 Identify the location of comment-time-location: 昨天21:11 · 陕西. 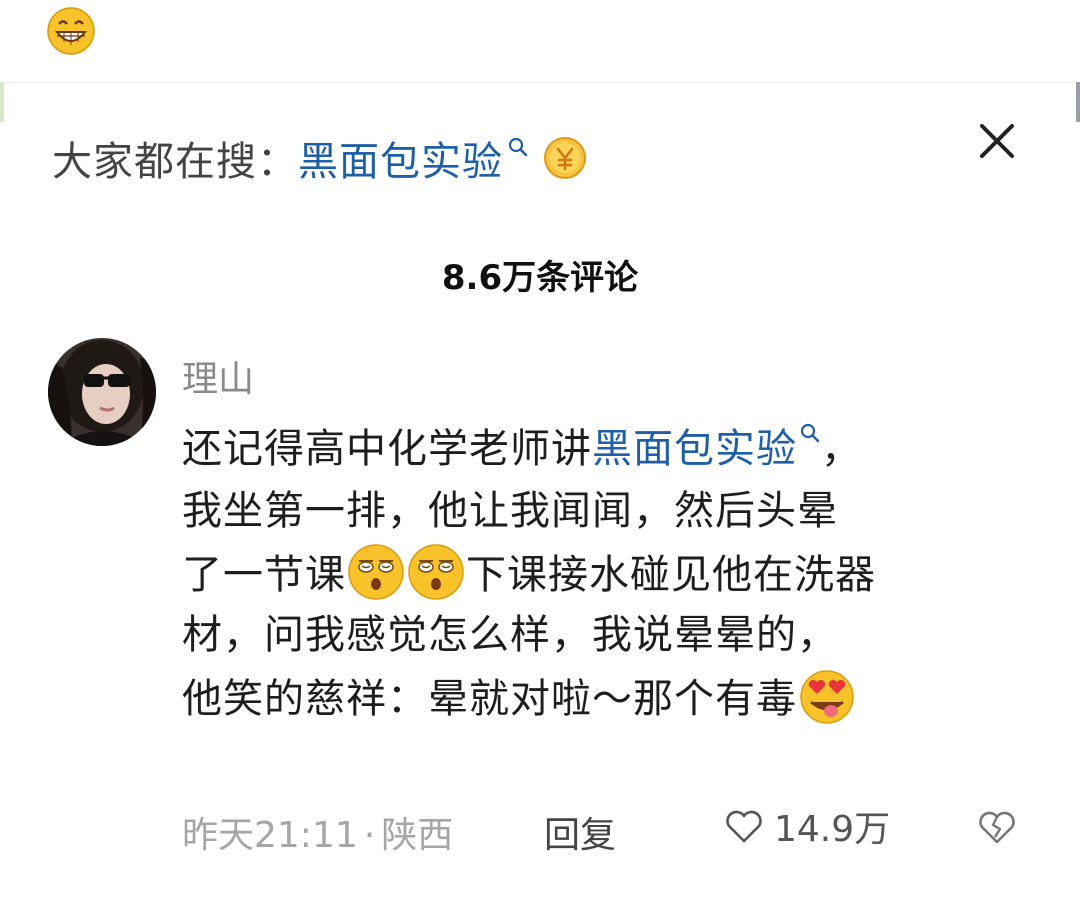
(317, 832).